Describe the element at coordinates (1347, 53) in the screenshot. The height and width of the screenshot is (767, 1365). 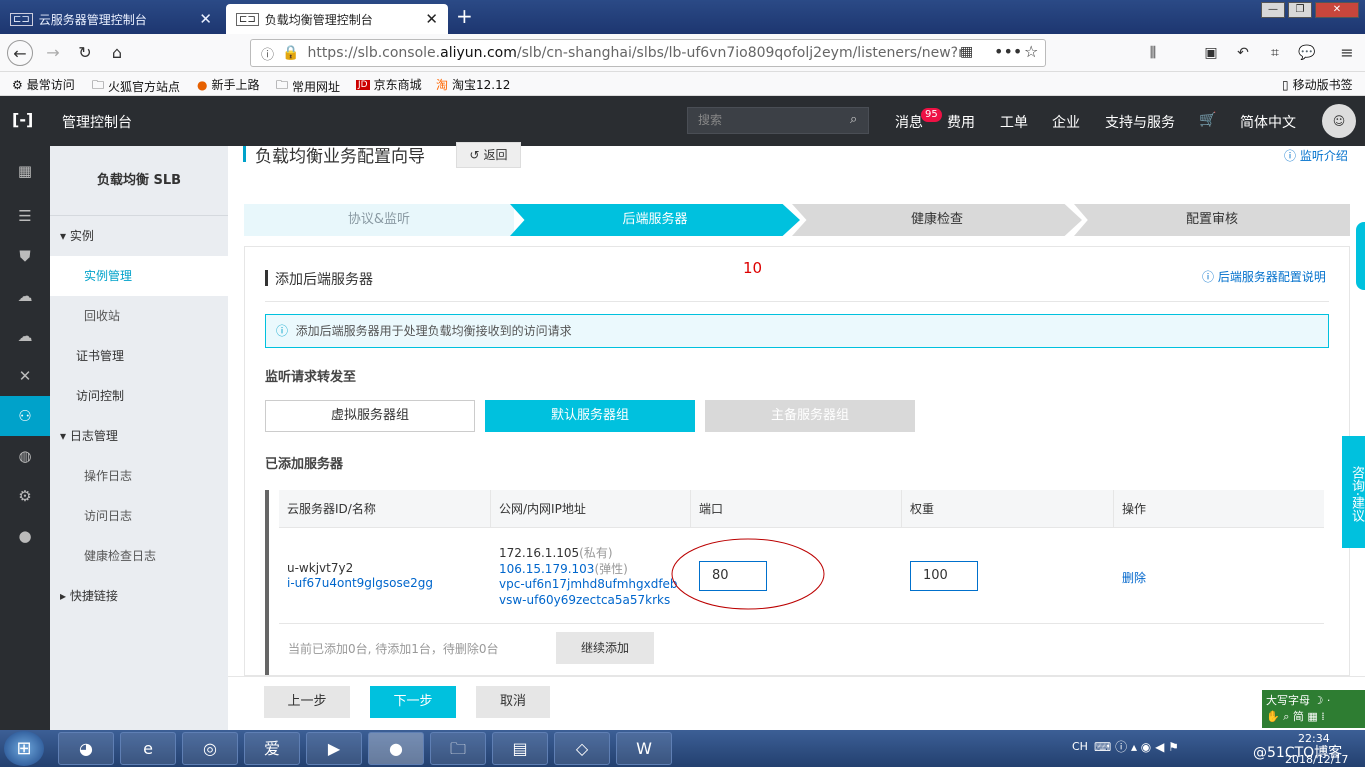
I see `menu-icon: ≡` at that location.